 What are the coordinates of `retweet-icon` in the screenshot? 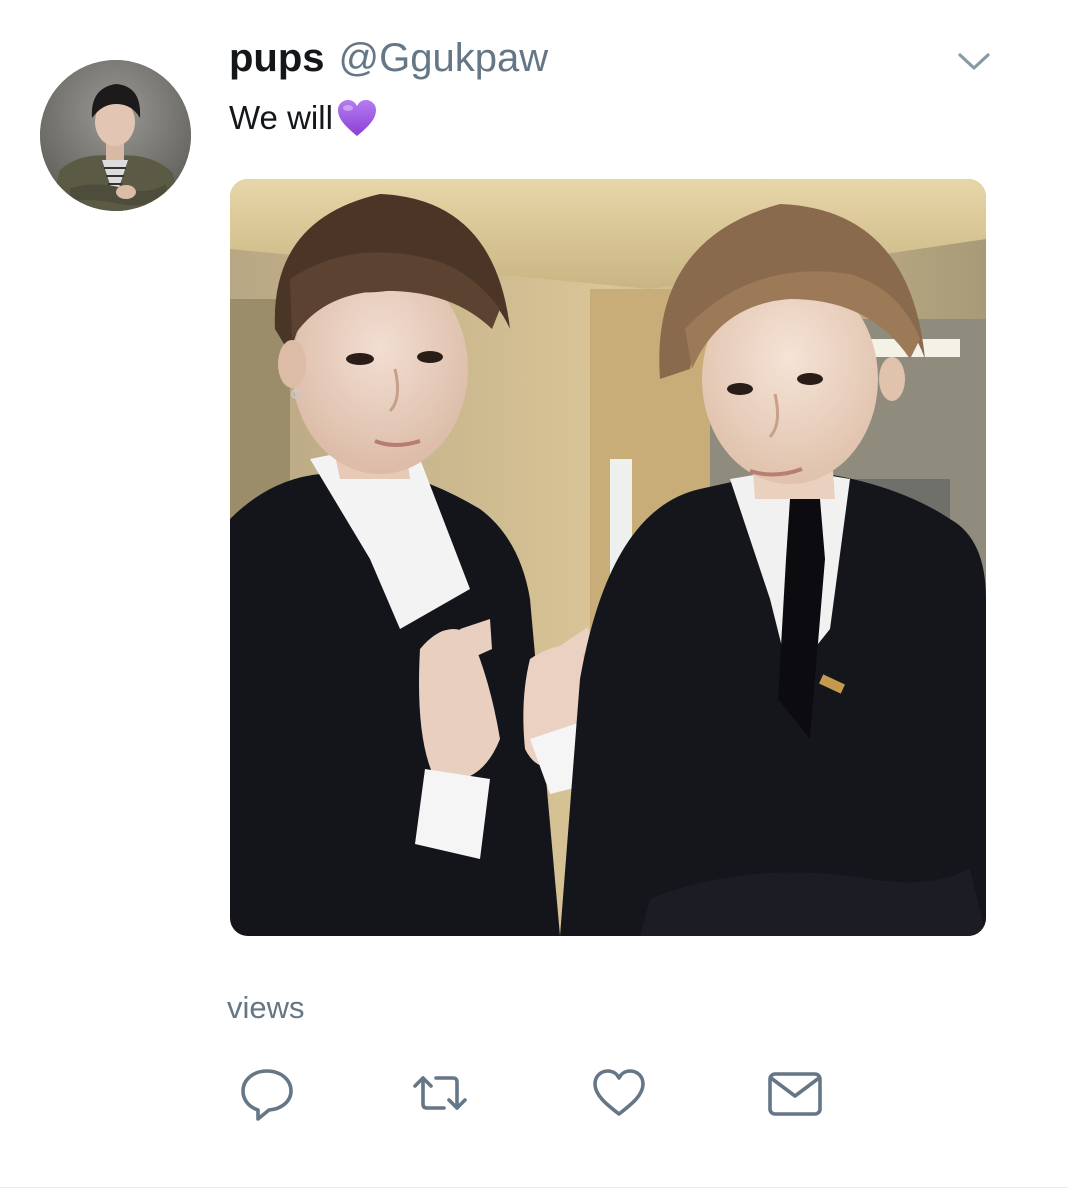 It's located at (440, 1093).